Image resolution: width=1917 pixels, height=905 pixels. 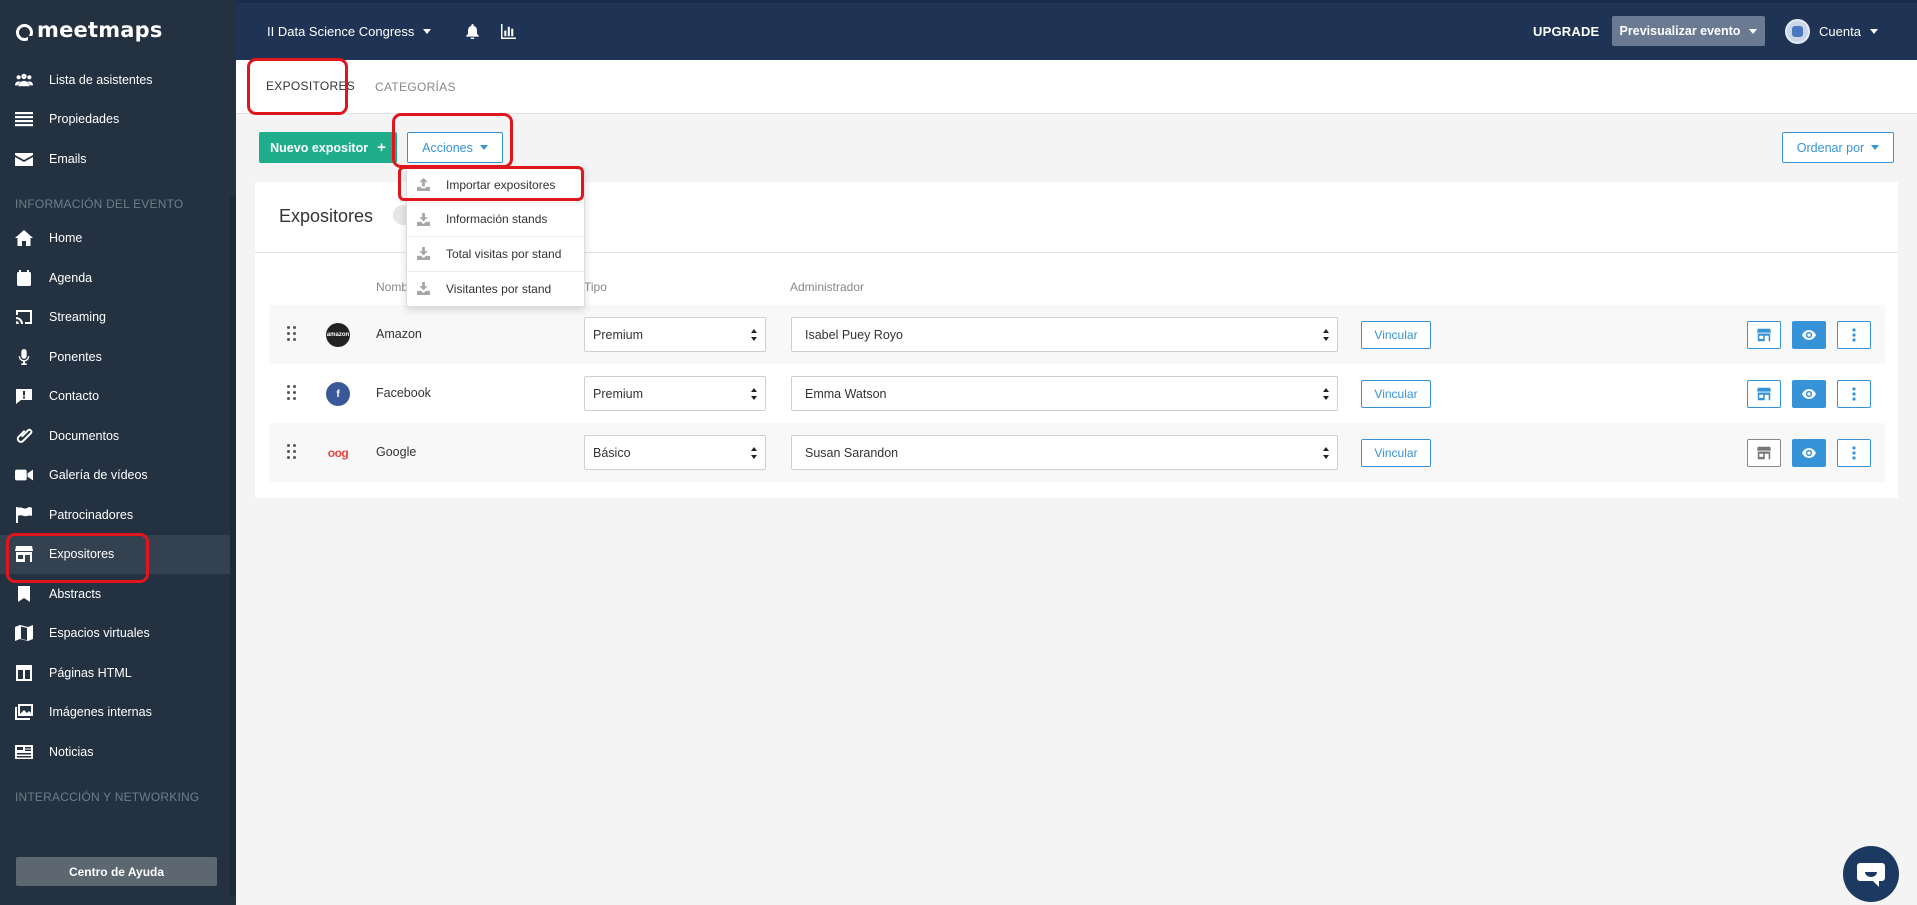 I want to click on upgrade-link: UPGRADE, so click(x=1566, y=31).